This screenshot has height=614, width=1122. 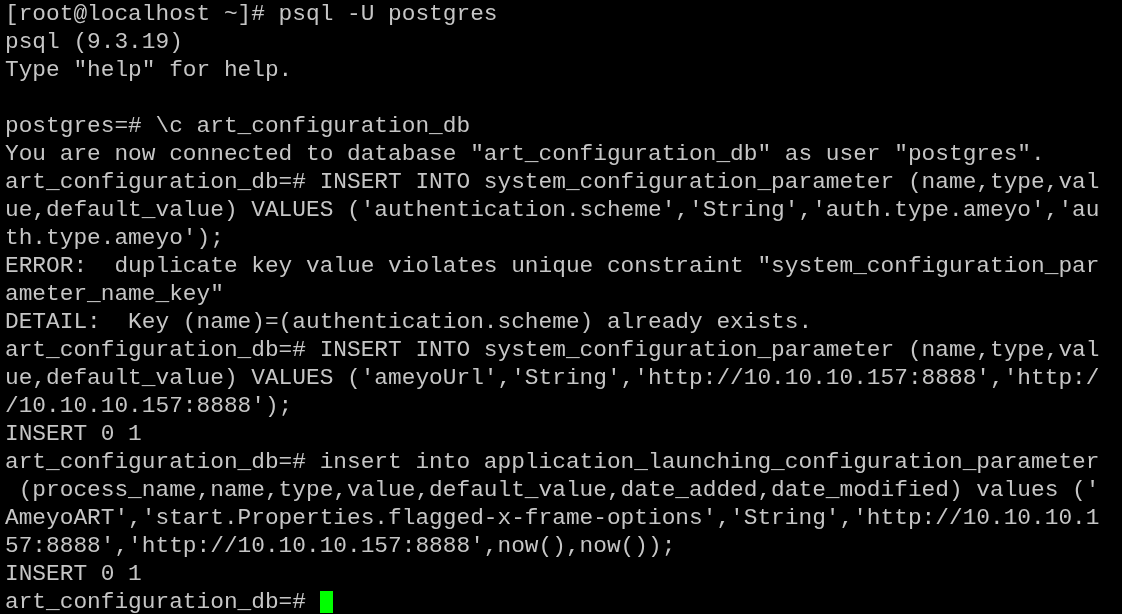 I want to click on terminal-line: th.type.ameyo');, so click(x=114, y=238).